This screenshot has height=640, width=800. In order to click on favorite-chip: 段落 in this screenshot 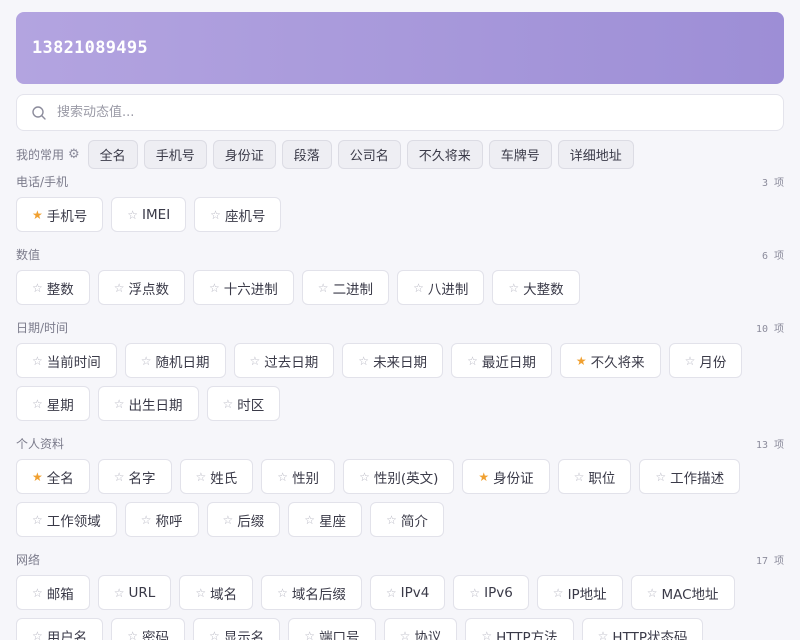, I will do `click(306, 154)`.